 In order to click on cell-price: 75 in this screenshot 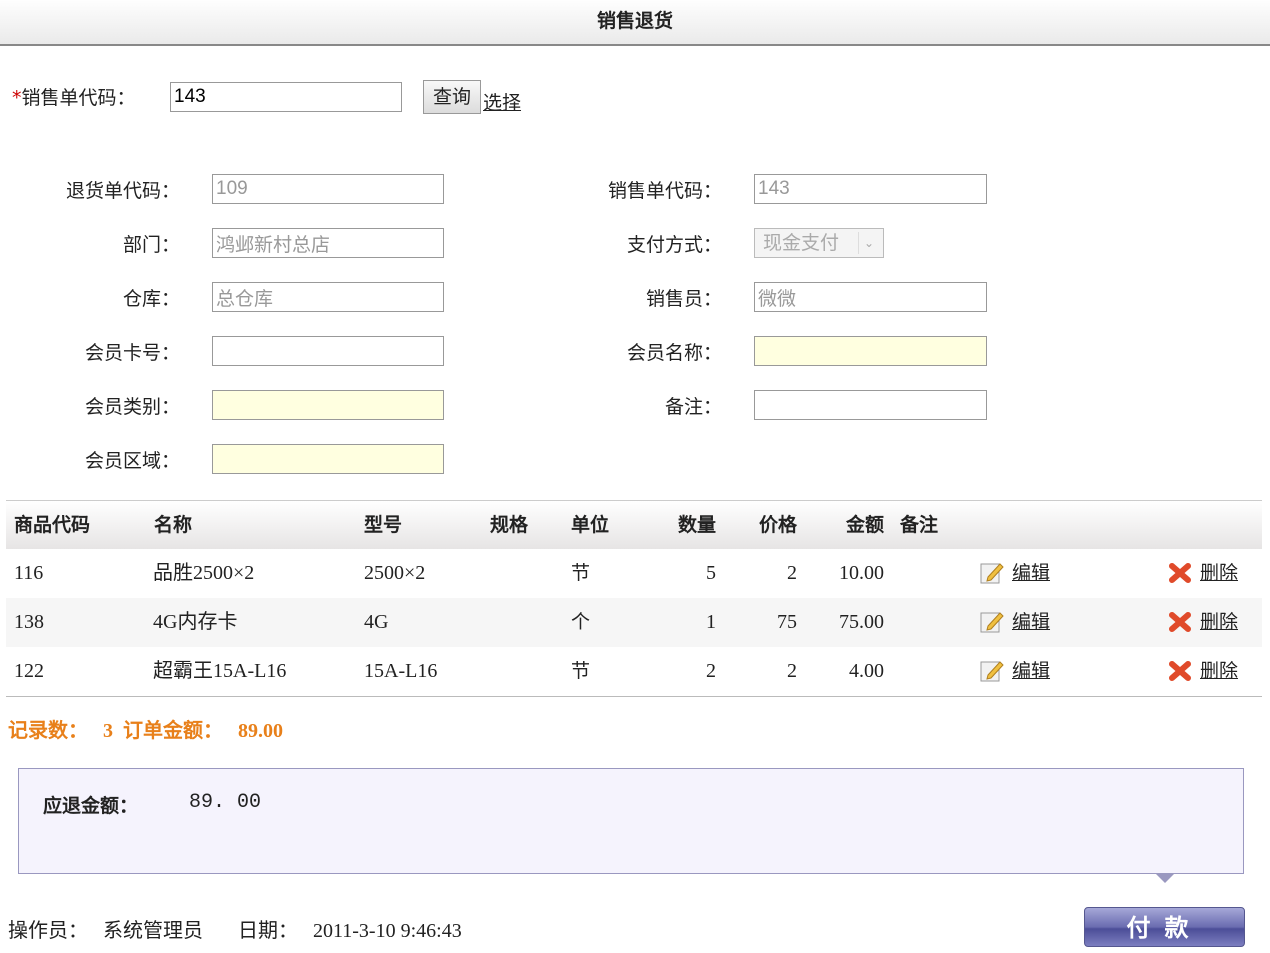, I will do `click(787, 622)`.